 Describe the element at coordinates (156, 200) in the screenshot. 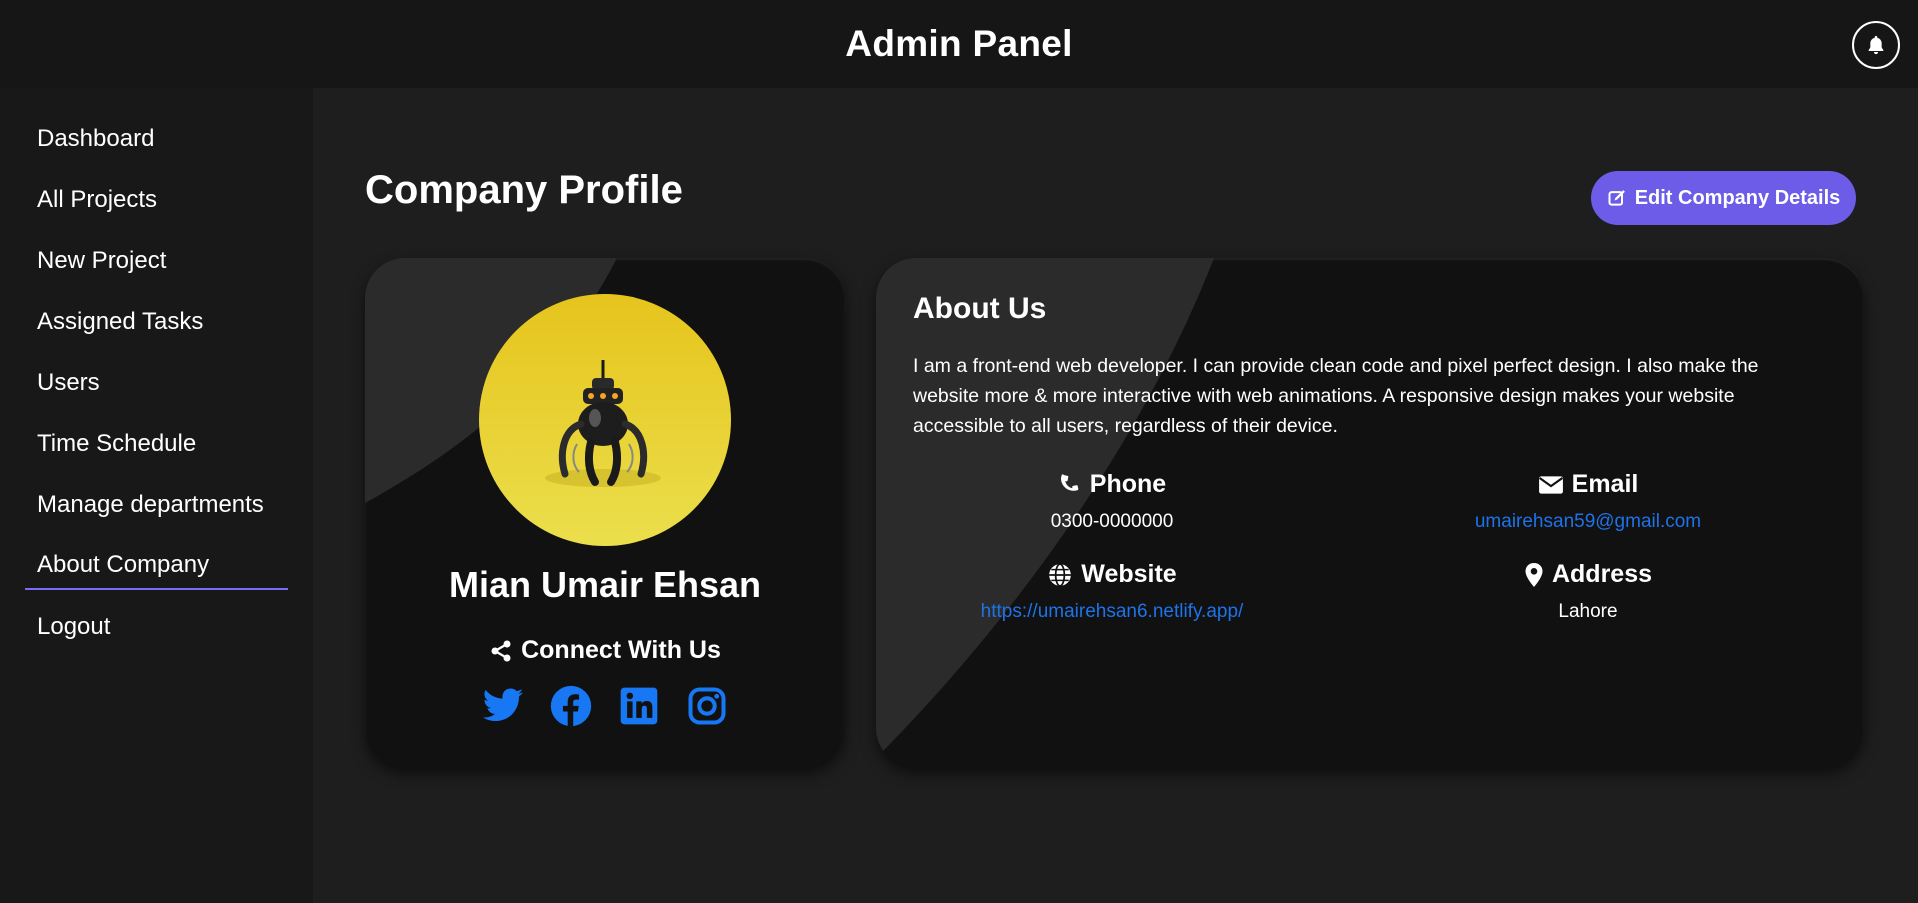

I see `sidebar-item-all-projects: All Projects` at that location.